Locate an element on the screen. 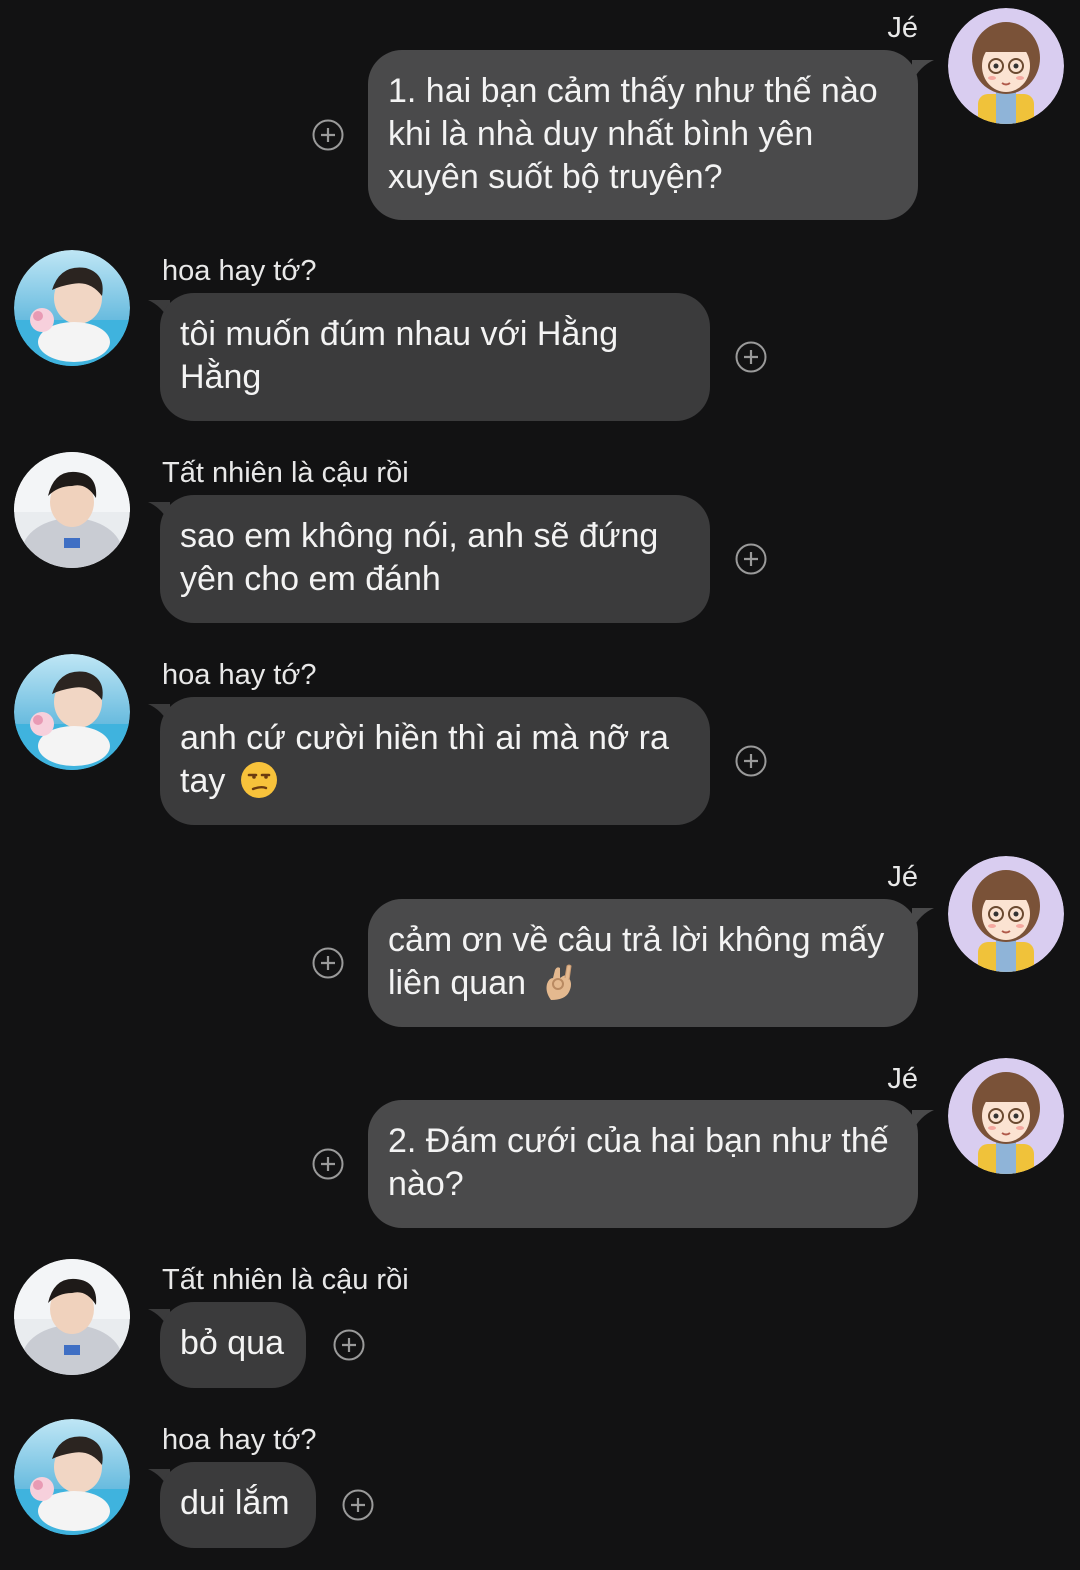  message-bubble: 2. Đám cưới của hai bạn như thế nào? is located at coordinates (643, 1164).